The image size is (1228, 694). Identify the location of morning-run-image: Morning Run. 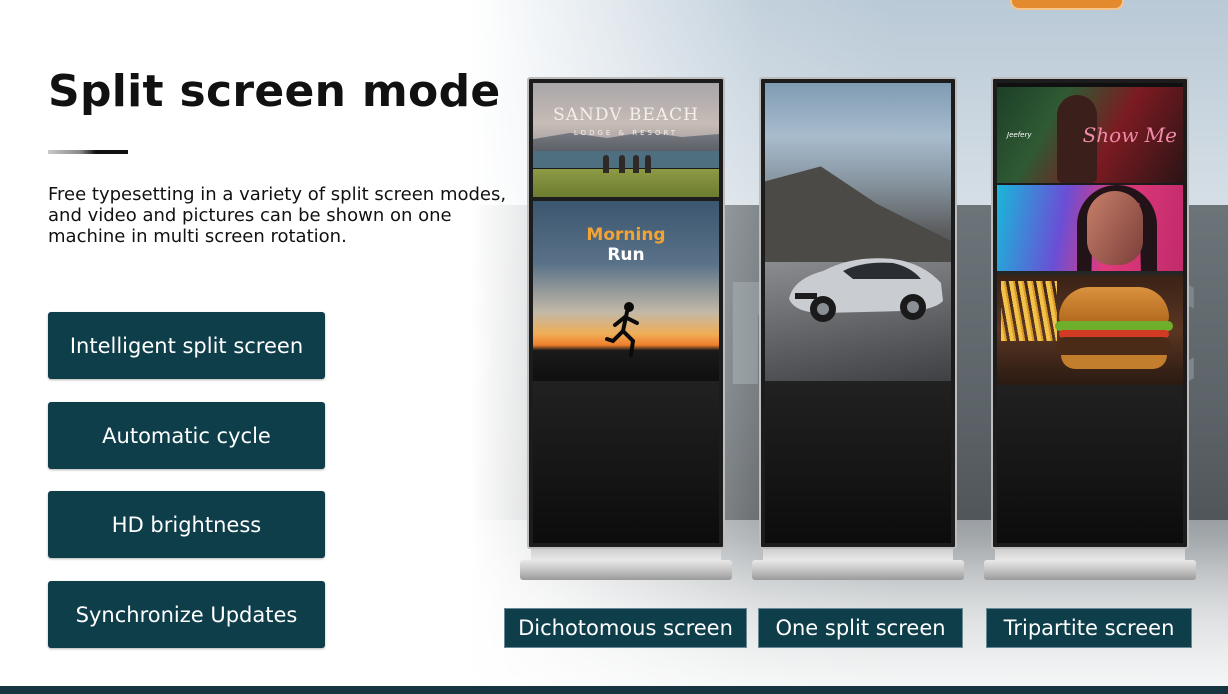
(626, 291).